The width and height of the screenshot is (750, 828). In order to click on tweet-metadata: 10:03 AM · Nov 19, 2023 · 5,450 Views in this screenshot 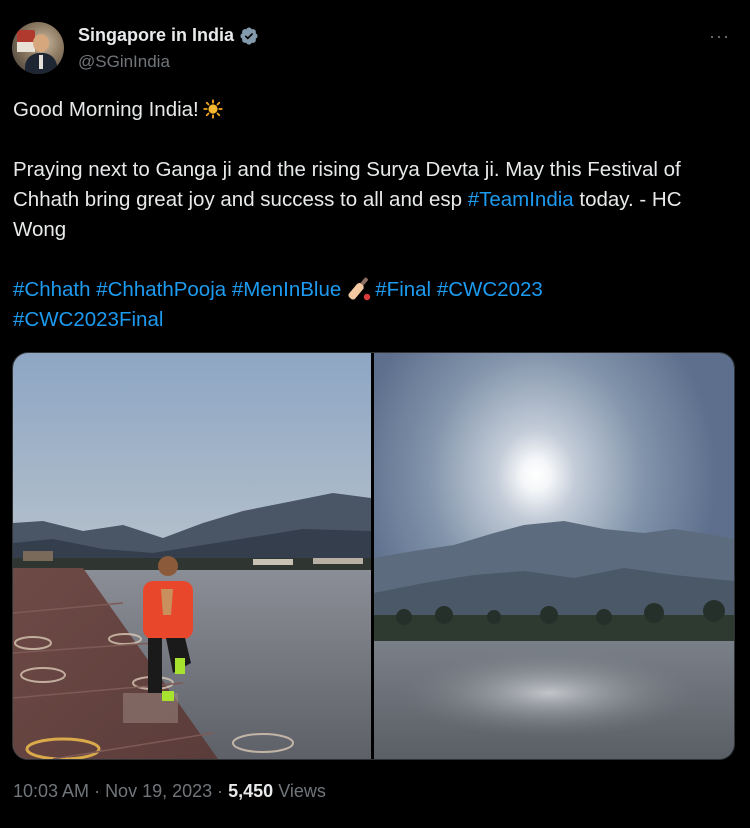, I will do `click(169, 791)`.